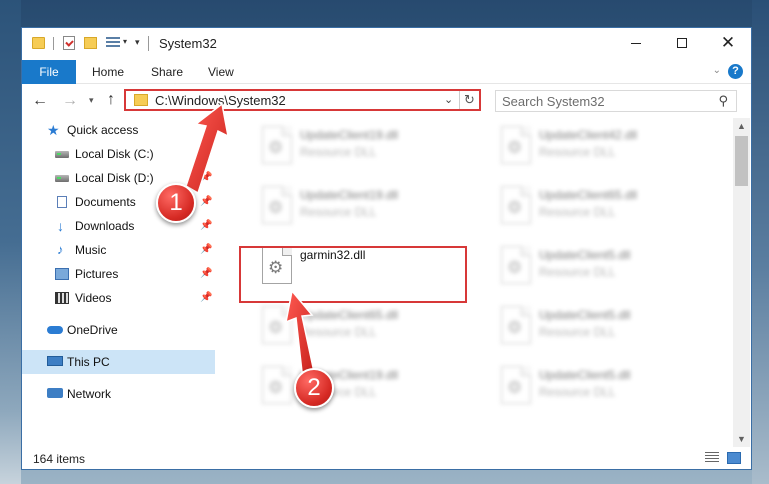  I want to click on sidebar-item-this-pc: This PC, so click(118, 362).